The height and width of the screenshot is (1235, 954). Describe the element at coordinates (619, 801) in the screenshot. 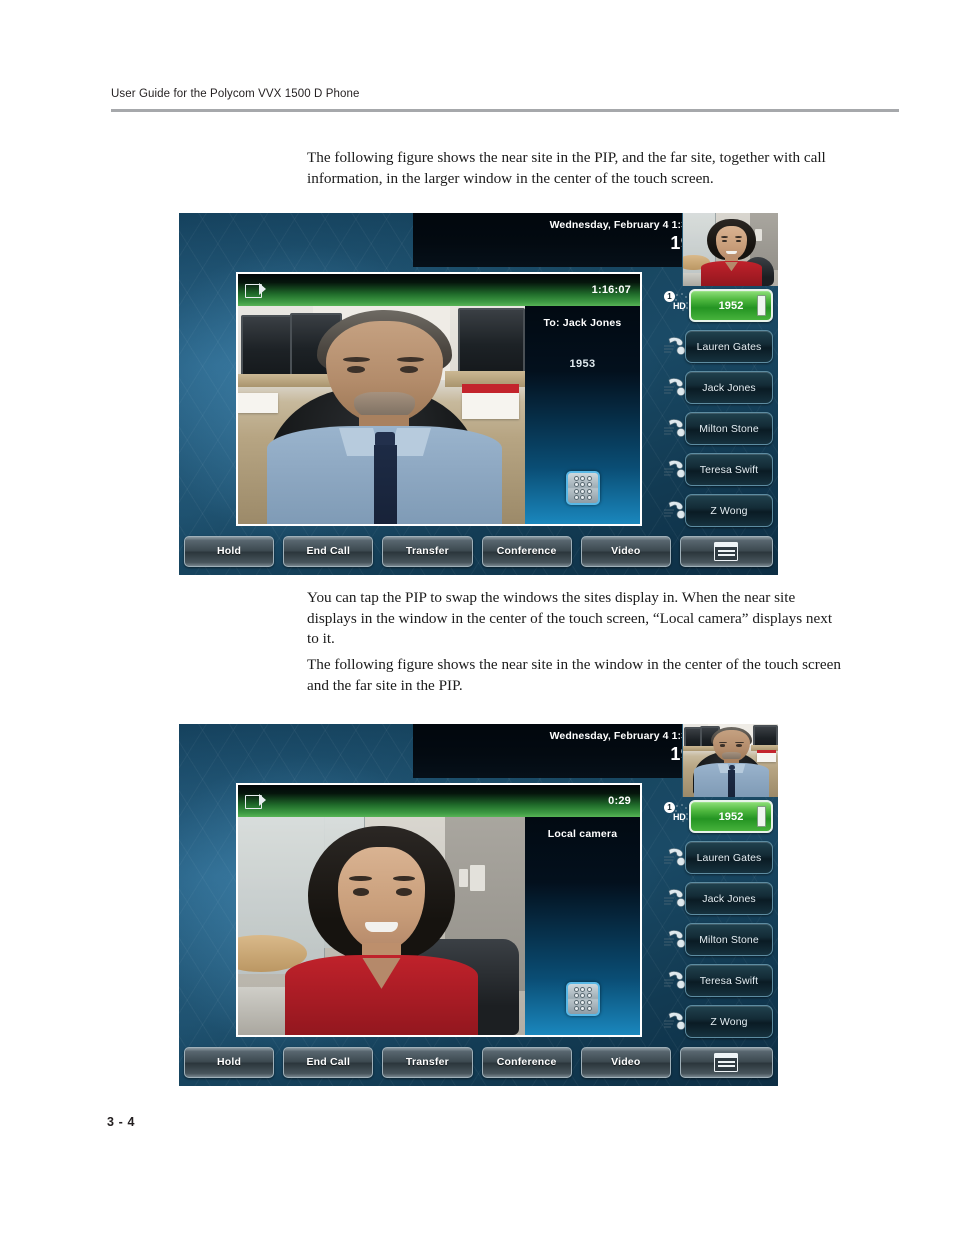

I see `call-duration-timer: 0:29` at that location.